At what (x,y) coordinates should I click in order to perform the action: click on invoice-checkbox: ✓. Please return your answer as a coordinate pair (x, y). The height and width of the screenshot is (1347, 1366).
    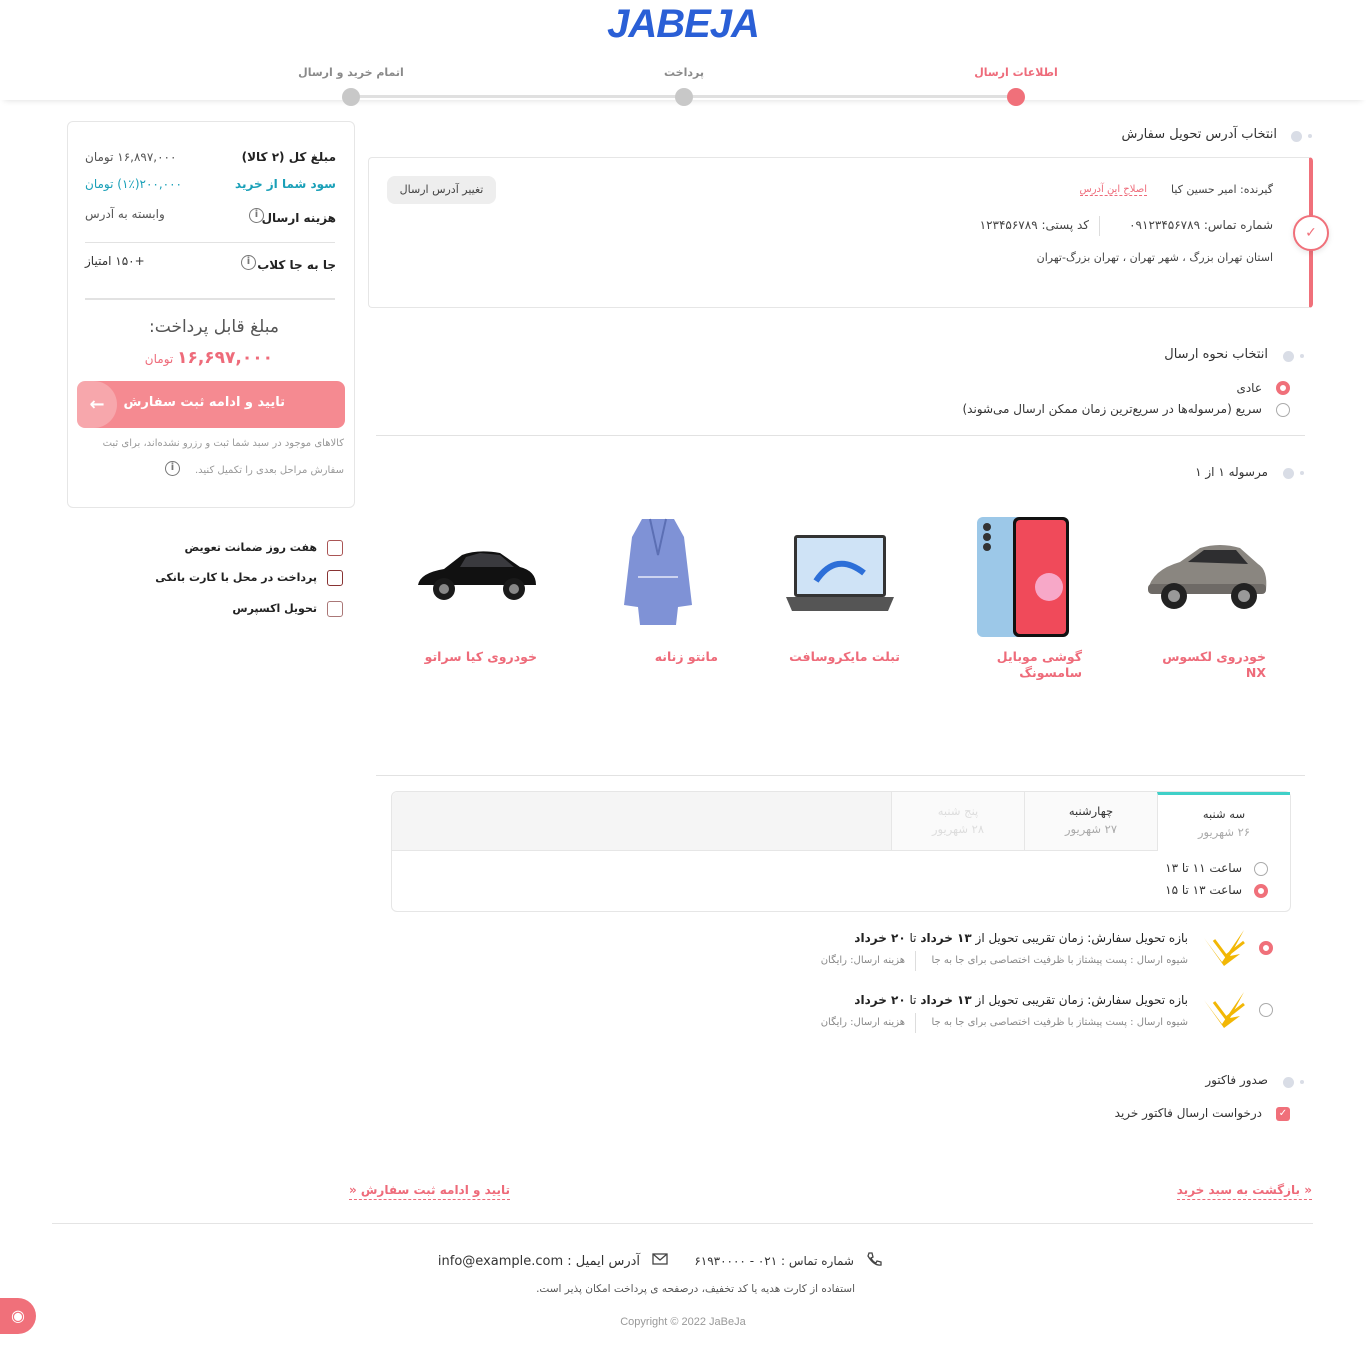
    Looking at the image, I should click on (1283, 1114).